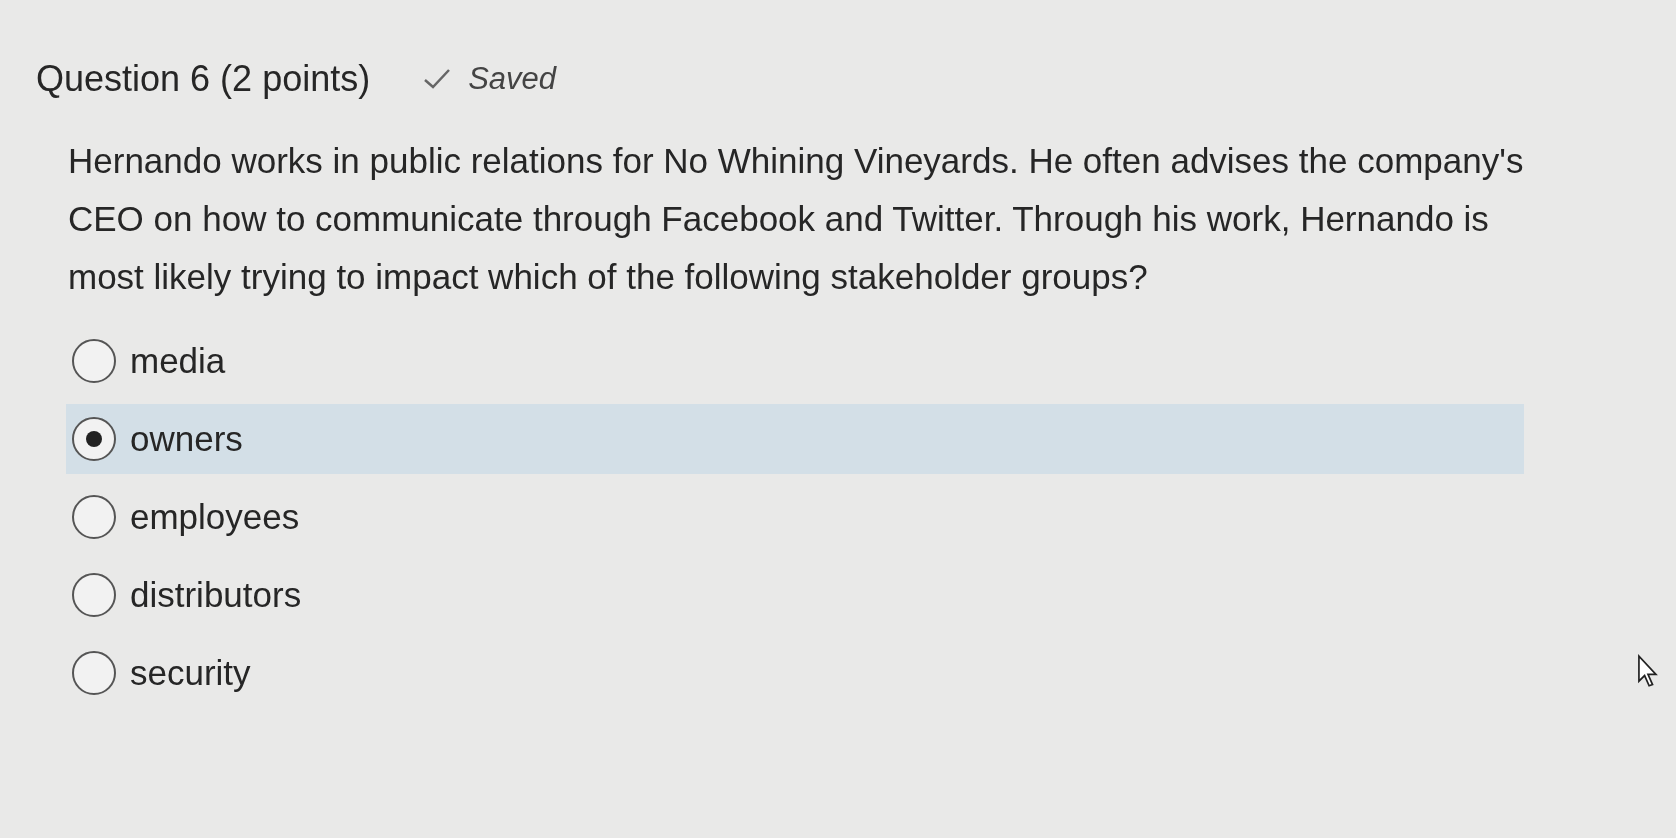  I want to click on mouse-cursor-icon, so click(1648, 671).